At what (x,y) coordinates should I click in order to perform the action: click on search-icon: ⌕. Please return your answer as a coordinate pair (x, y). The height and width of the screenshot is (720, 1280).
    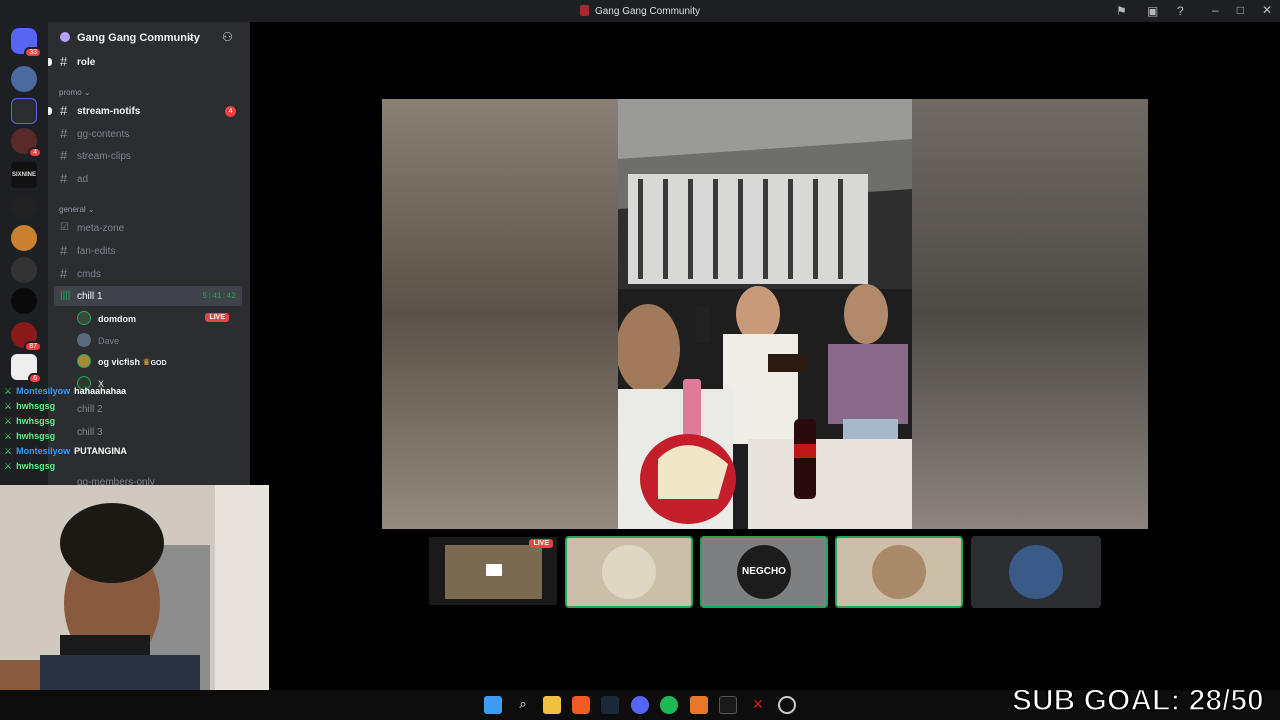
    Looking at the image, I should click on (523, 705).